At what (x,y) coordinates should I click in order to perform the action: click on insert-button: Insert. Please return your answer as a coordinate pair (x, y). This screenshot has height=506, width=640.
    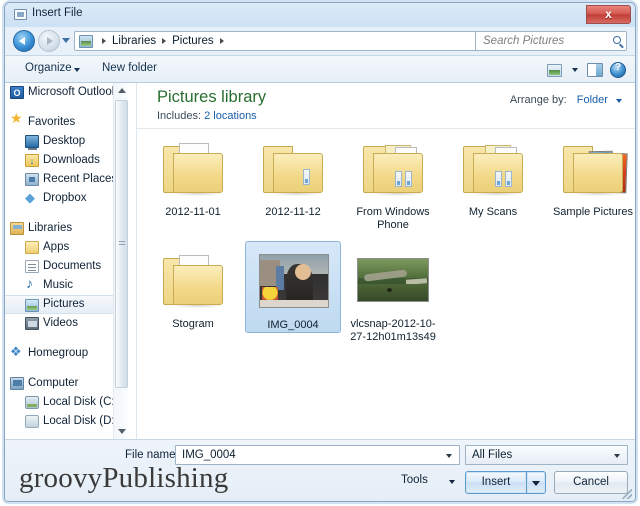
    Looking at the image, I should click on (496, 482).